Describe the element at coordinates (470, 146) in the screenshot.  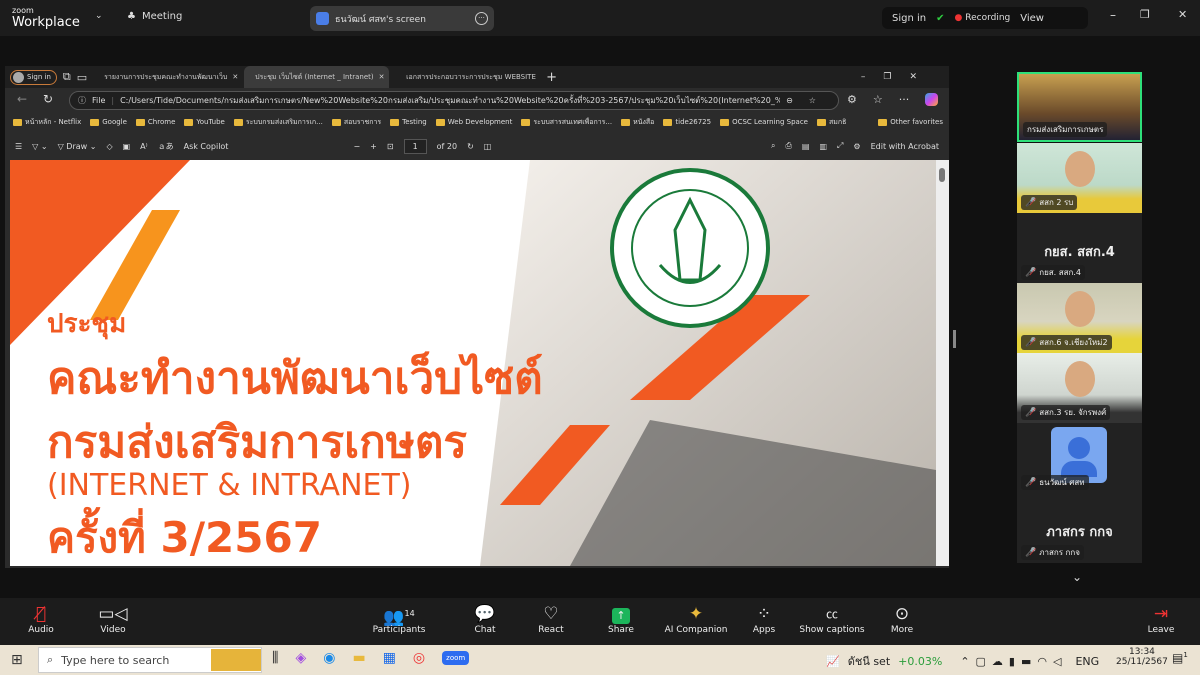
I see `rotate-icon: ↻` at that location.